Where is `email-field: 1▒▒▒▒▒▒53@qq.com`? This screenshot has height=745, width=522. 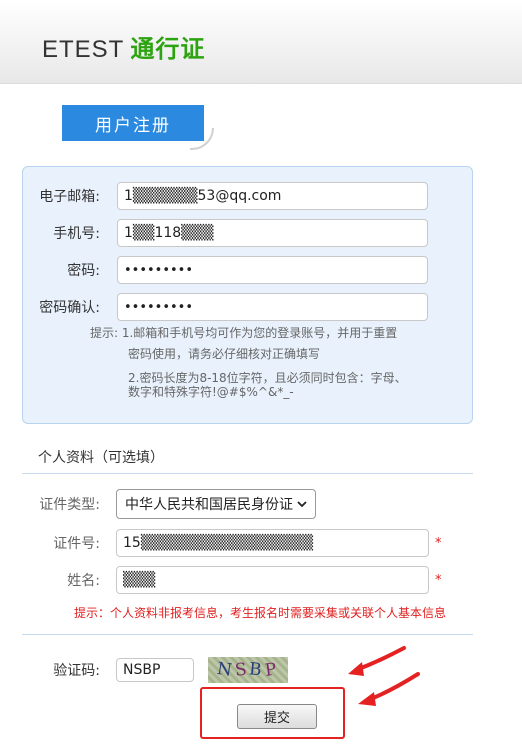
email-field: 1▒▒▒▒▒▒53@qq.com is located at coordinates (272, 196).